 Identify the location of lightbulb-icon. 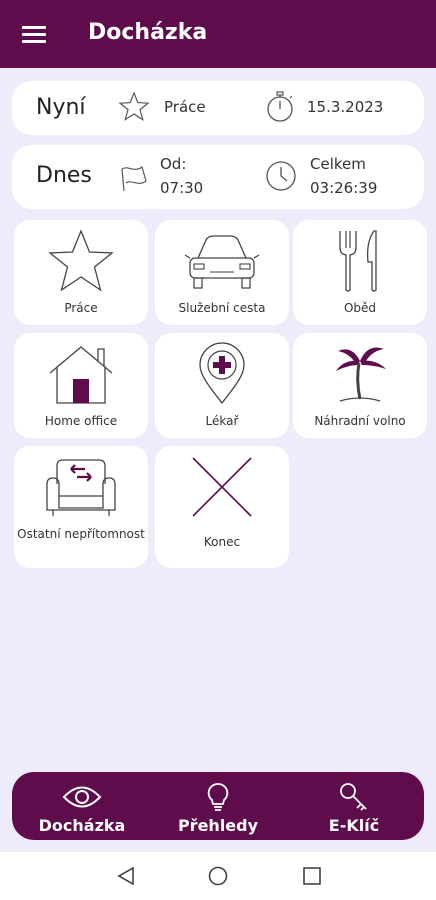
(218, 797).